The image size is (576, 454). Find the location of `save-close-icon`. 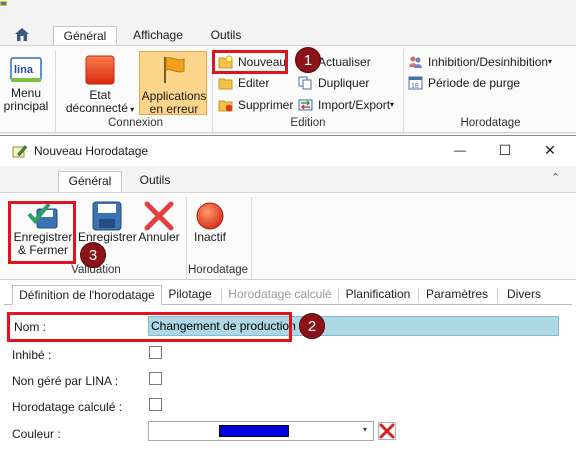

save-close-icon is located at coordinates (42, 215).